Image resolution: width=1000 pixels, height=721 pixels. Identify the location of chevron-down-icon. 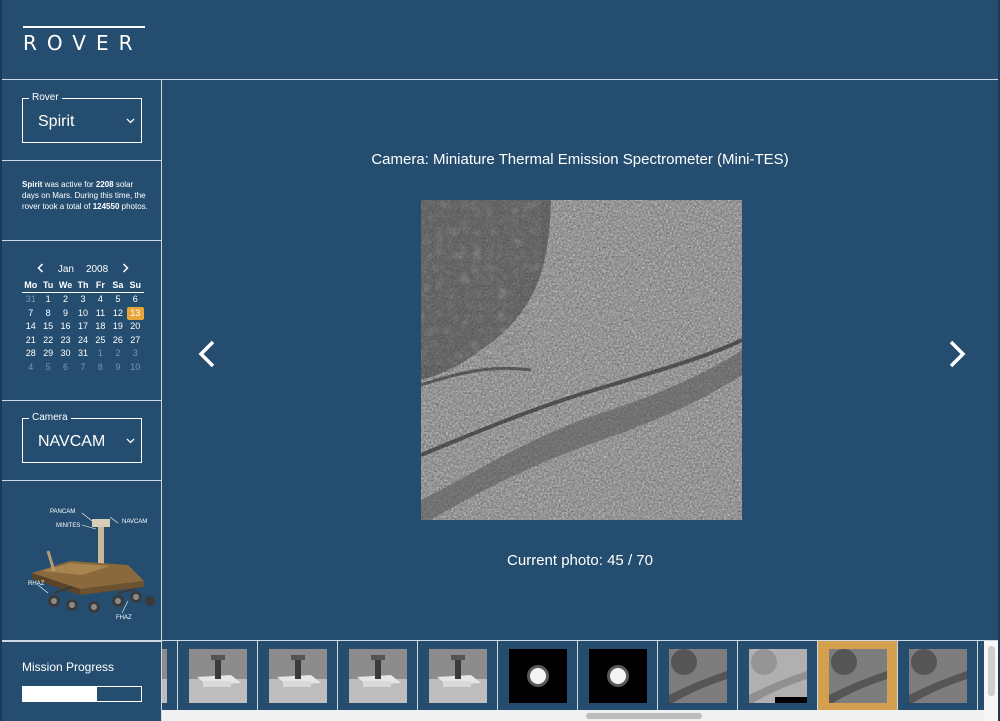
(130, 120).